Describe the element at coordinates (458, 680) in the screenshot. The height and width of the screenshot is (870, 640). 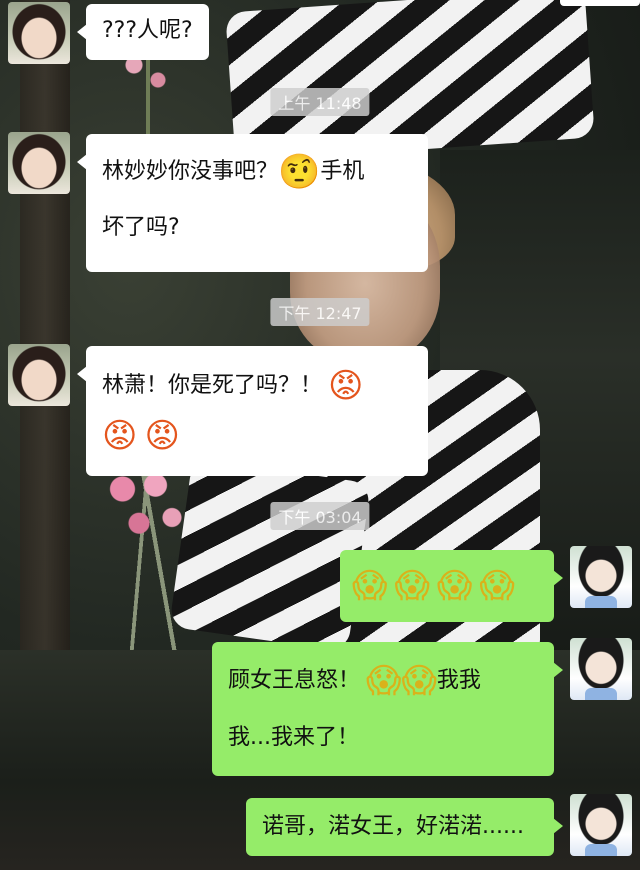
I see `message-text: 我我` at that location.